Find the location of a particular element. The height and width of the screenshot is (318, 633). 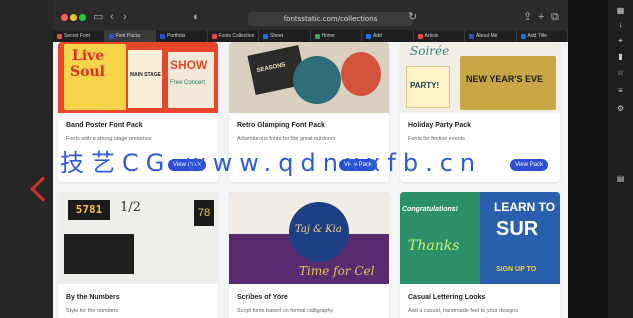

forward-icon: › is located at coordinates (125, 17).